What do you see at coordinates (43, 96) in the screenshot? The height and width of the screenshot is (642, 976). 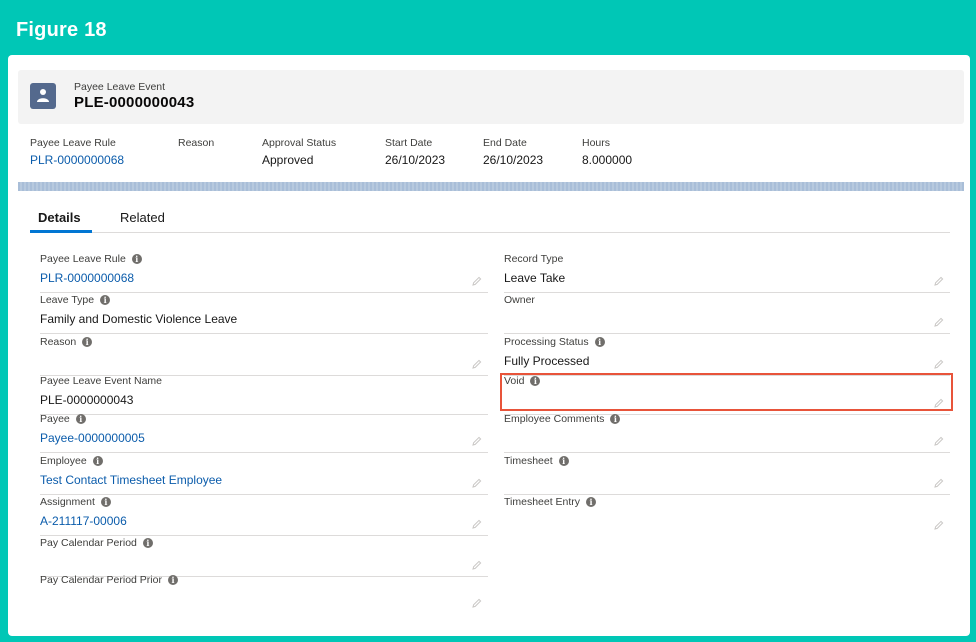 I see `payee-leave-event-icon` at bounding box center [43, 96].